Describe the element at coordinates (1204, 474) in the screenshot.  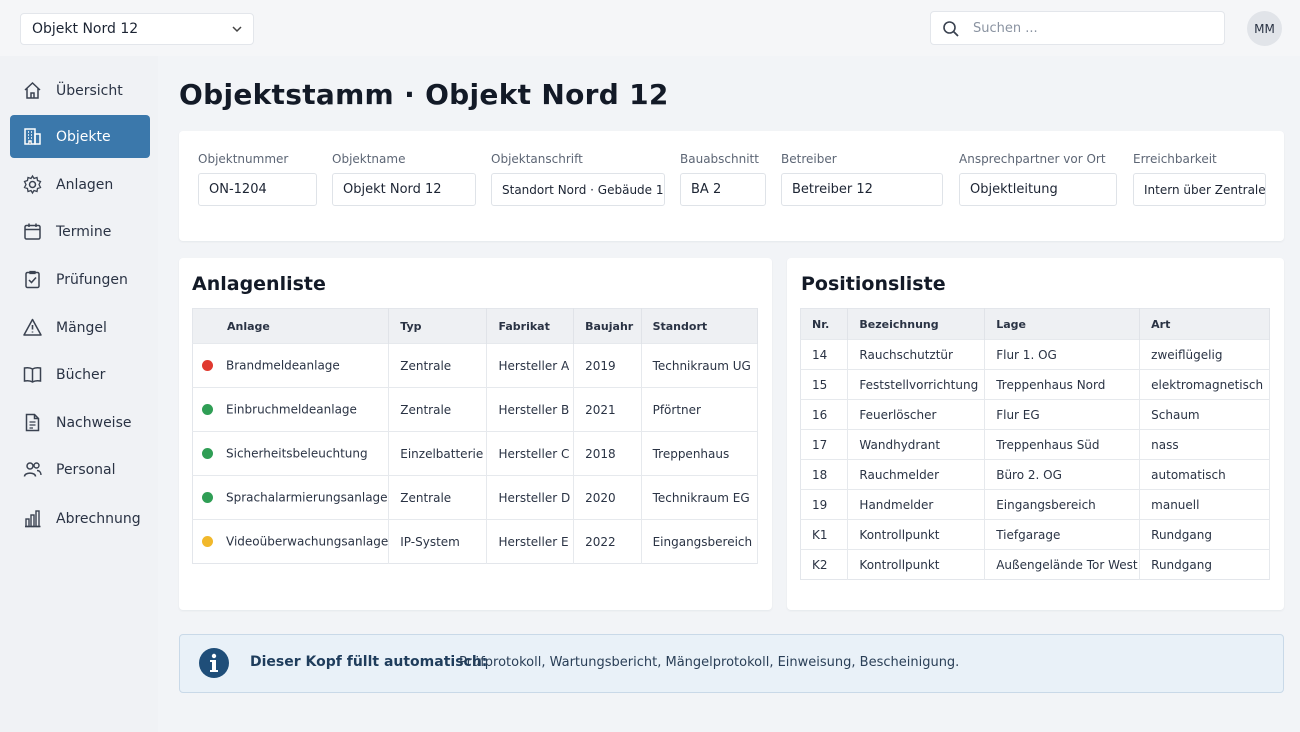
I see `table-cell-art: automatisch` at that location.